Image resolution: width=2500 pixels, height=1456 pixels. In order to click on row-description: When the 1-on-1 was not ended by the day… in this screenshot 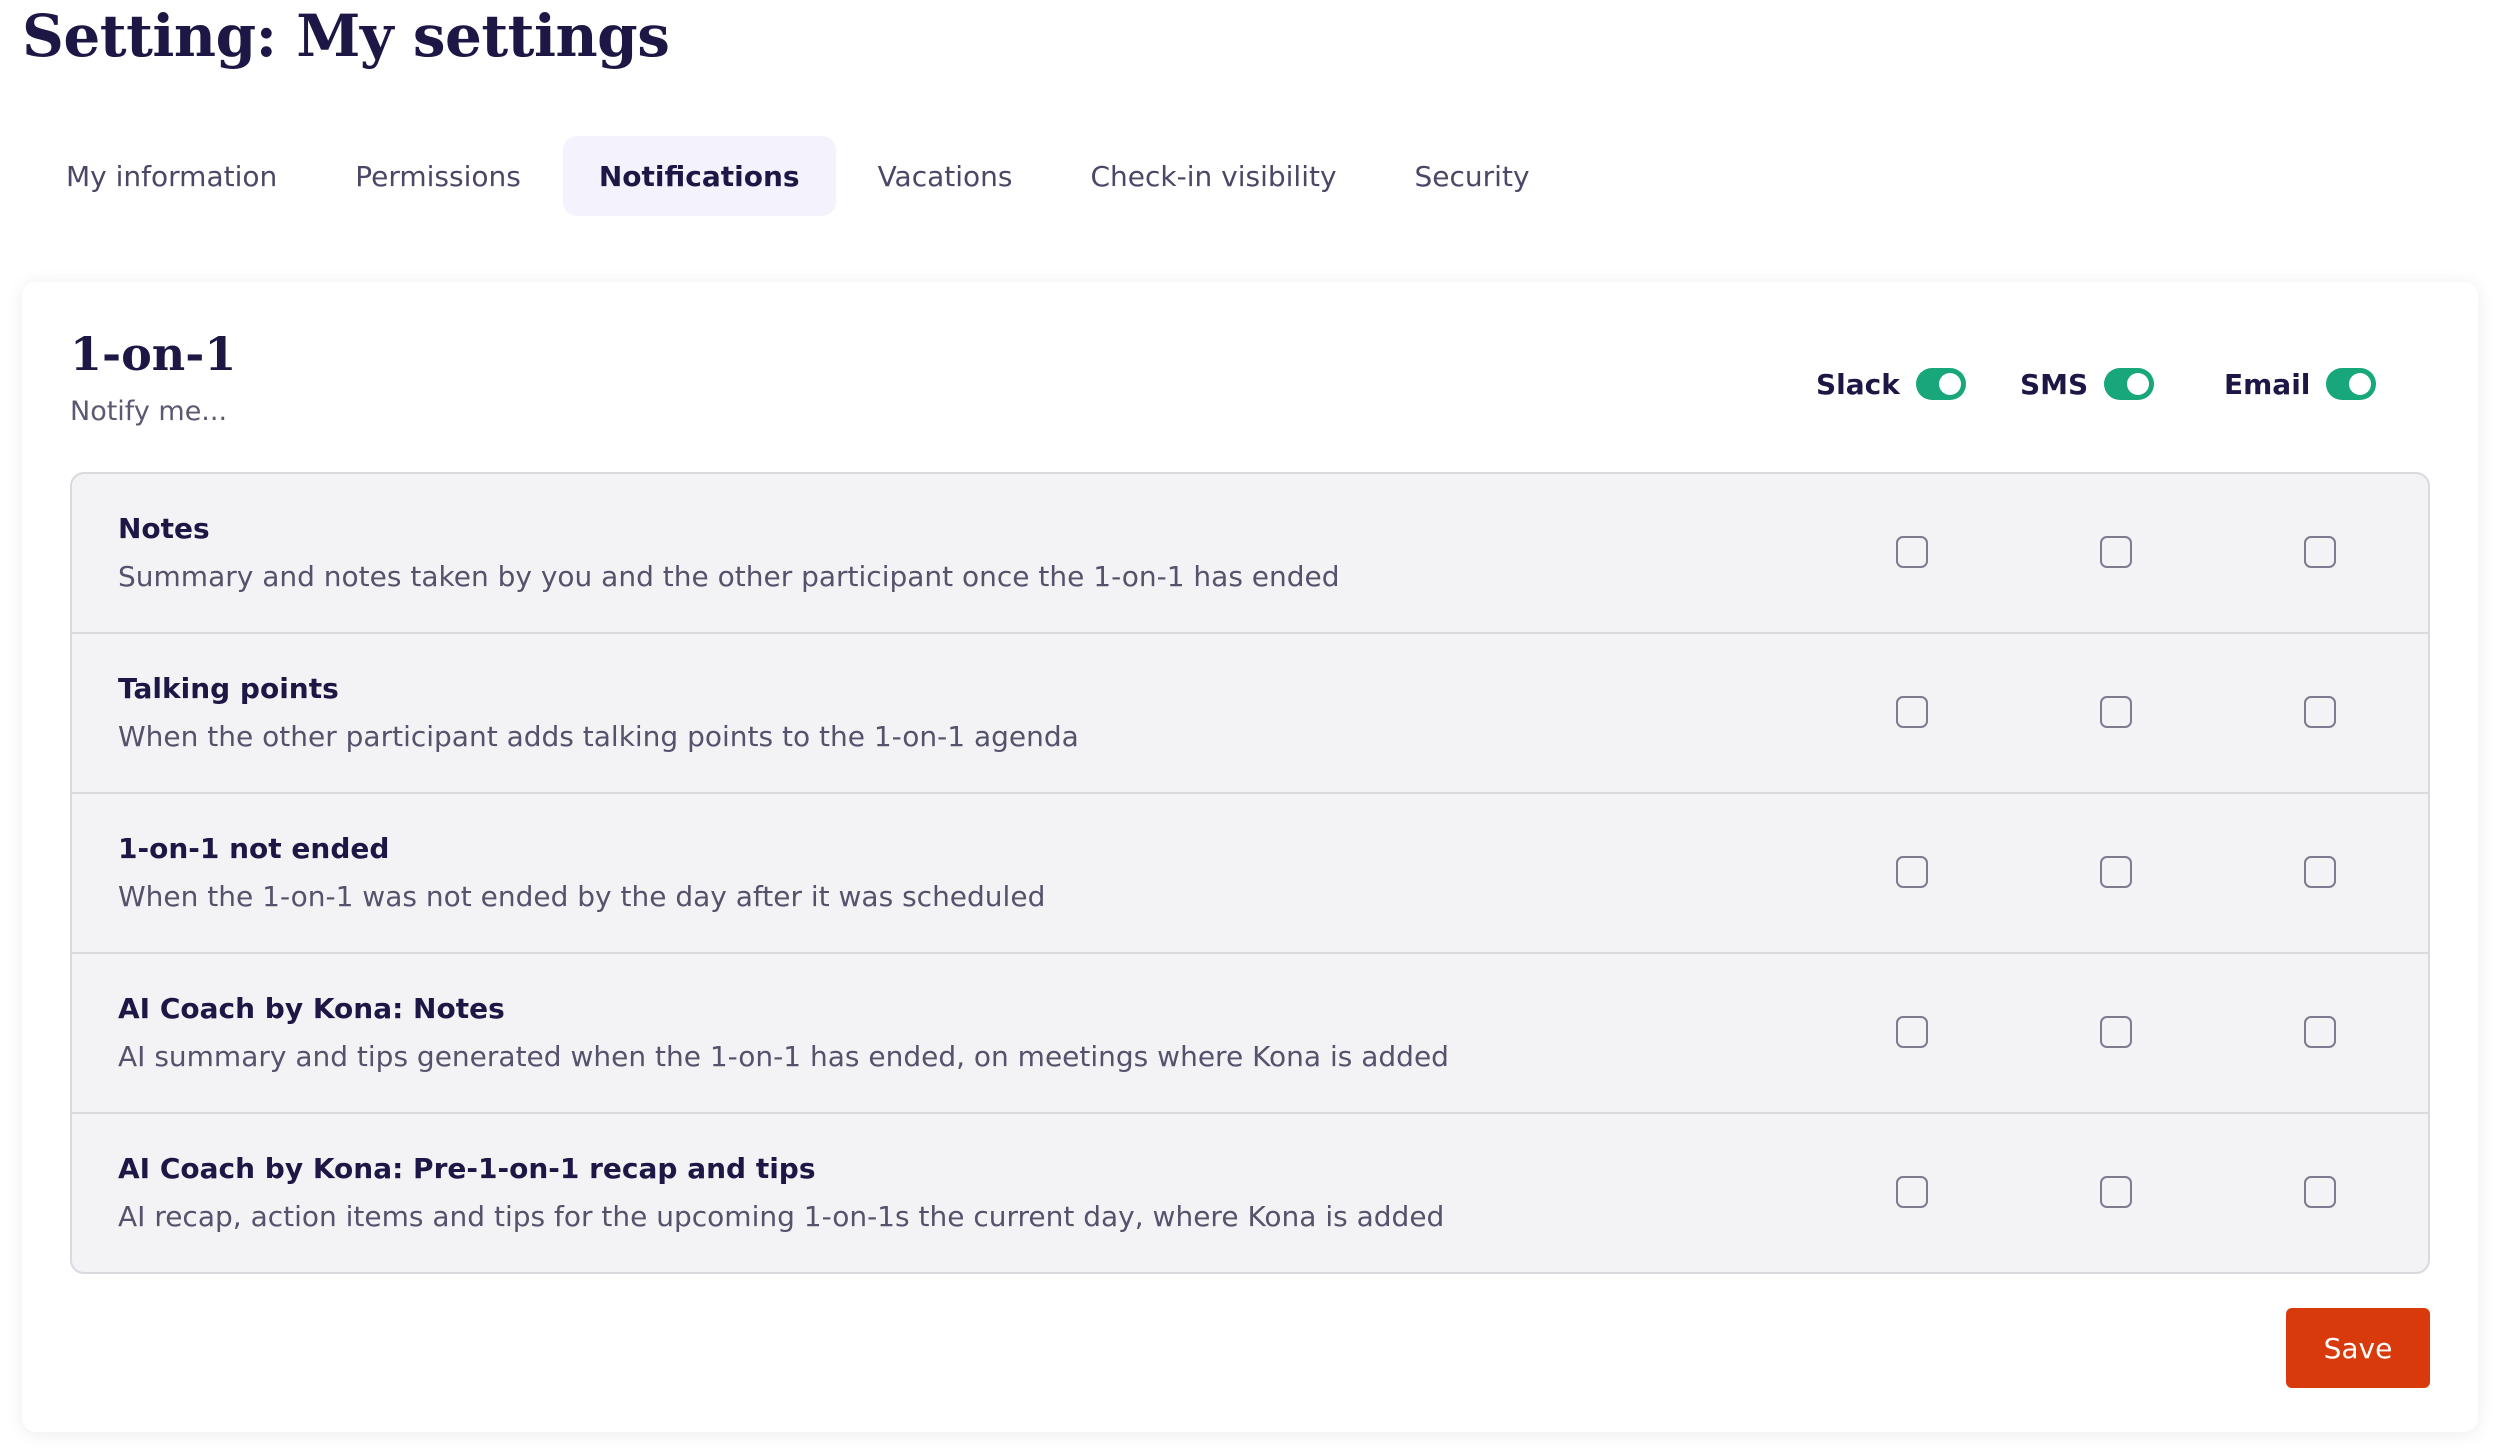, I will do `click(582, 896)`.